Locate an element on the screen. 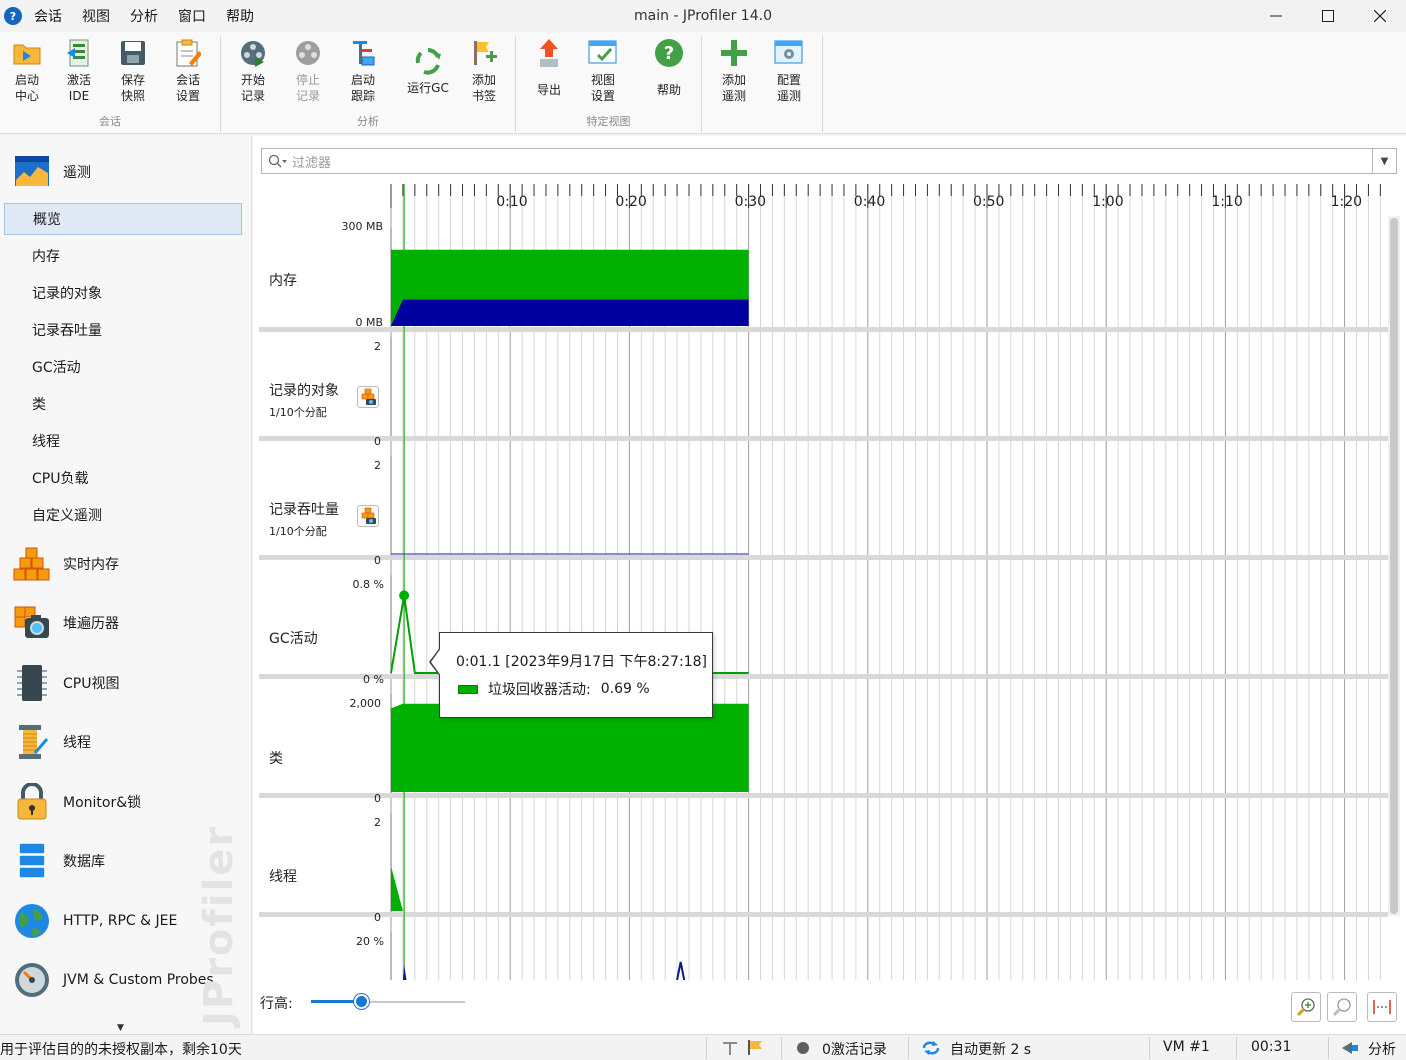 The image size is (1406, 1060). export-icon is located at coordinates (549, 53).